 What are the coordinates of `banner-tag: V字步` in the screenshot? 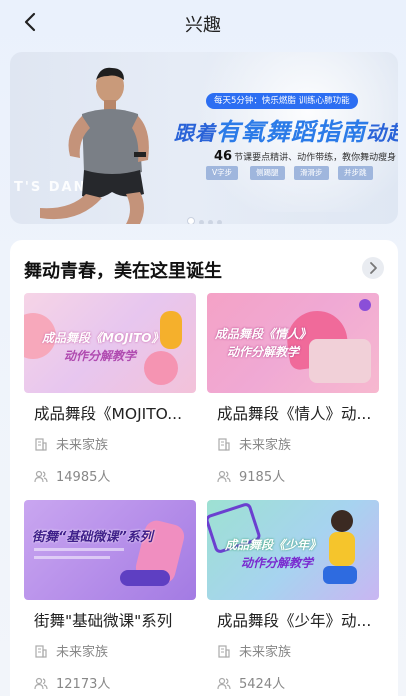 It's located at (222, 173).